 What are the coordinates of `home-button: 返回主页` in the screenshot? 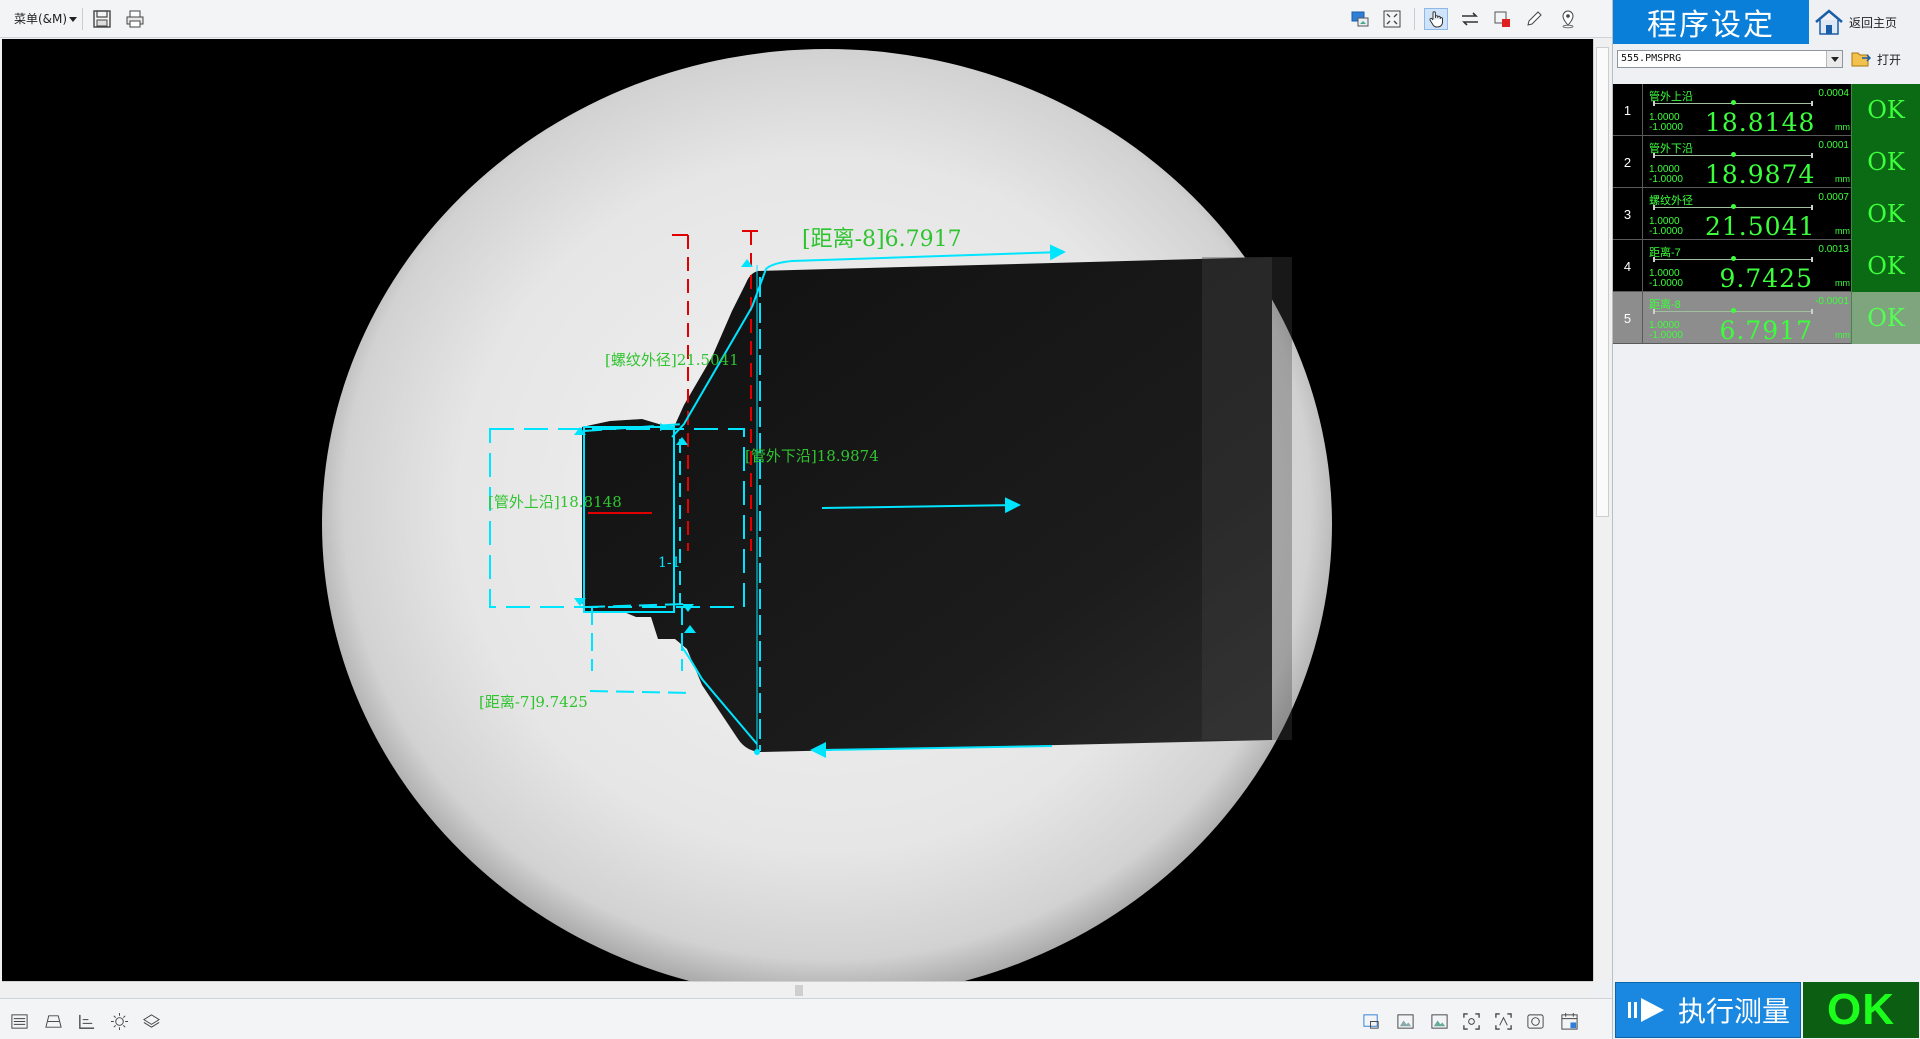 It's located at (1865, 22).